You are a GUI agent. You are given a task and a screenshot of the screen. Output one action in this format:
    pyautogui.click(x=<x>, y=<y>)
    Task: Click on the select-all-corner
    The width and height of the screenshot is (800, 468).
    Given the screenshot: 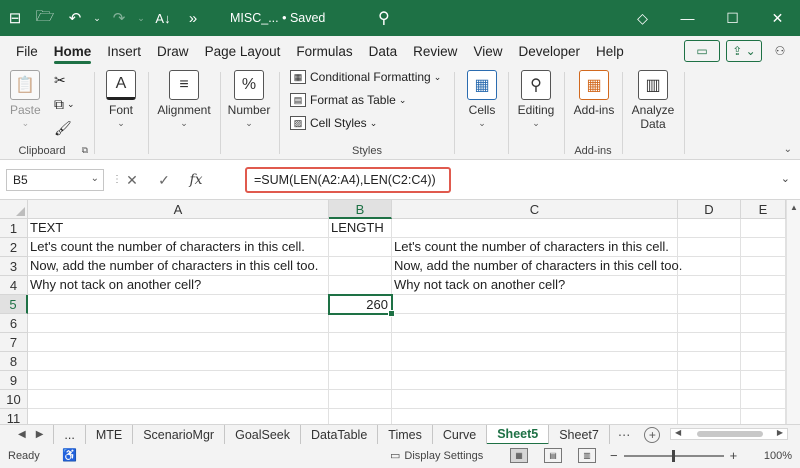 What is the action you would take?
    pyautogui.click(x=14, y=209)
    